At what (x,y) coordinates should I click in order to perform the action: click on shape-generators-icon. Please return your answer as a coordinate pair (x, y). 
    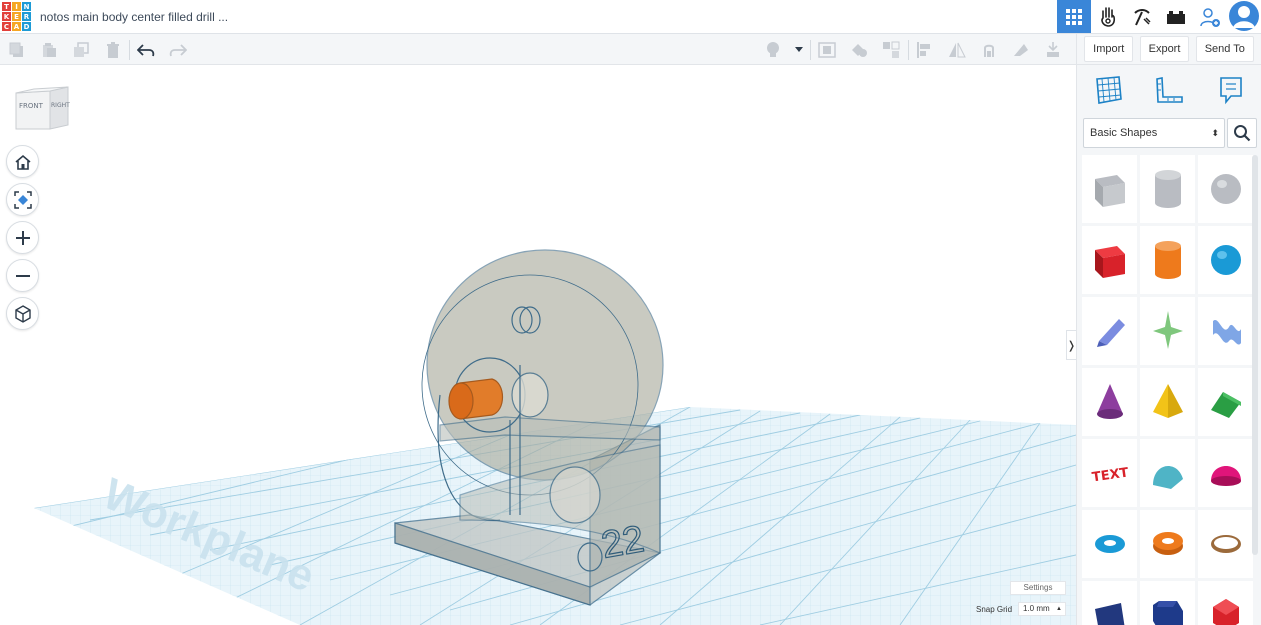
    Looking at the image, I should click on (1226, 331).